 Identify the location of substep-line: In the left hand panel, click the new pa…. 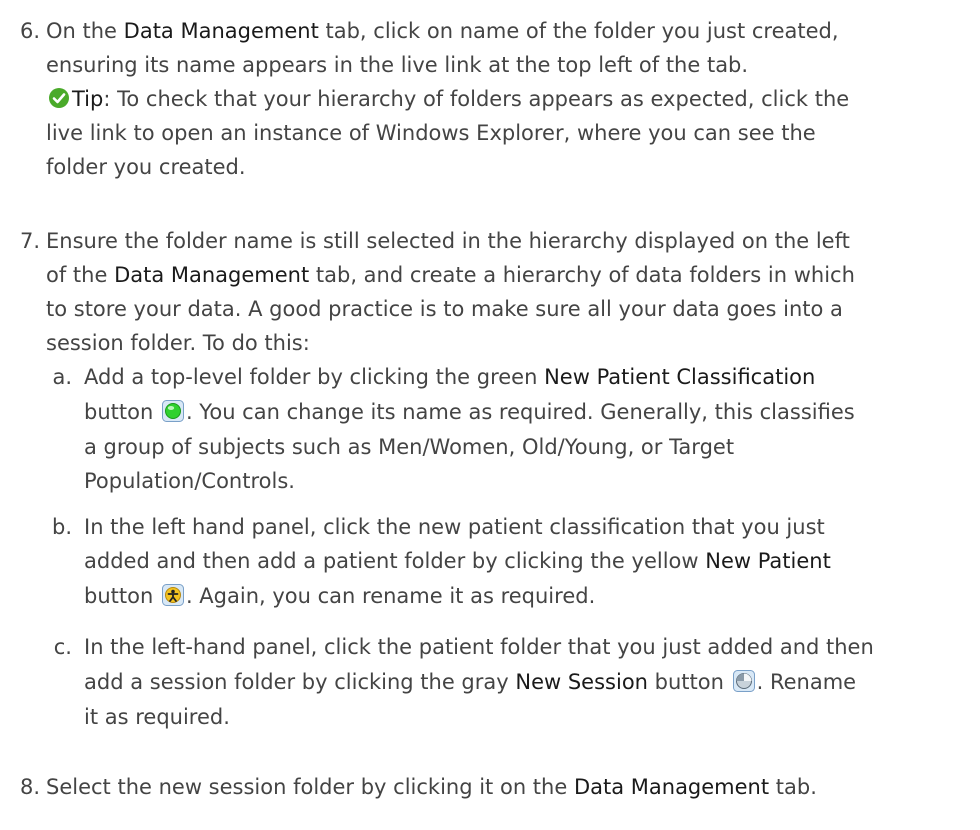
(454, 527).